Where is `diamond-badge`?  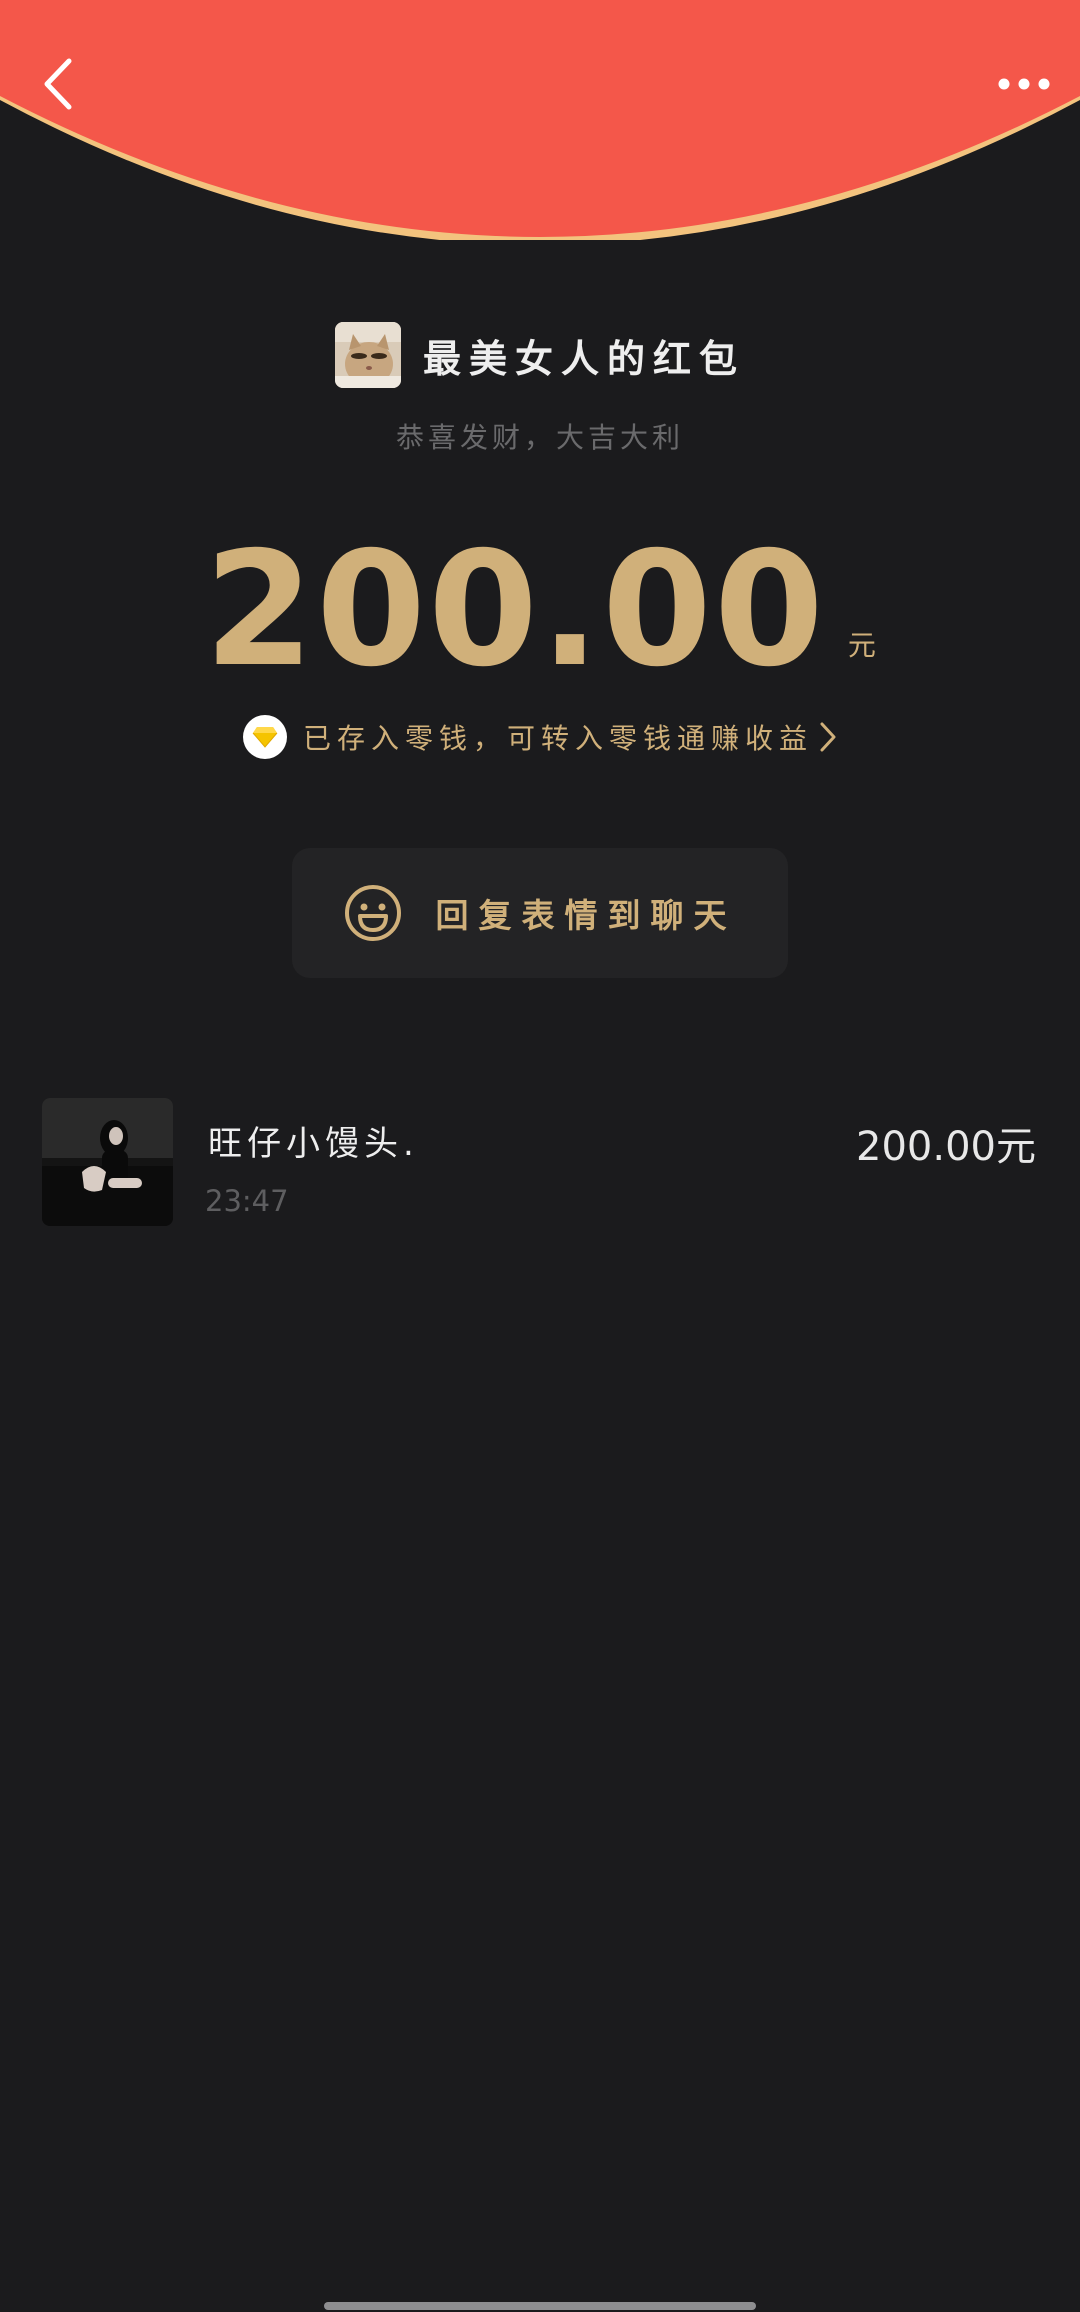 diamond-badge is located at coordinates (264, 737).